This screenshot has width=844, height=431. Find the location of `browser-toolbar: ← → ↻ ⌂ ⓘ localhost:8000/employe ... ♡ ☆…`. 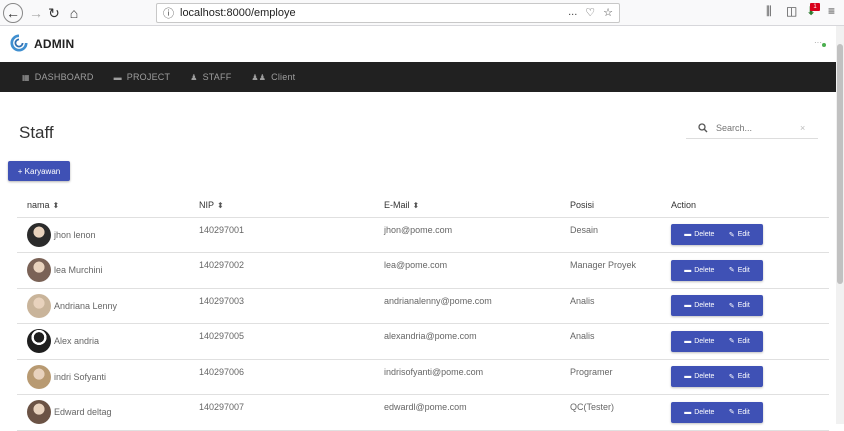

browser-toolbar: ← → ↻ ⌂ ⓘ localhost:8000/employe ... ♡ ☆… is located at coordinates (422, 13).